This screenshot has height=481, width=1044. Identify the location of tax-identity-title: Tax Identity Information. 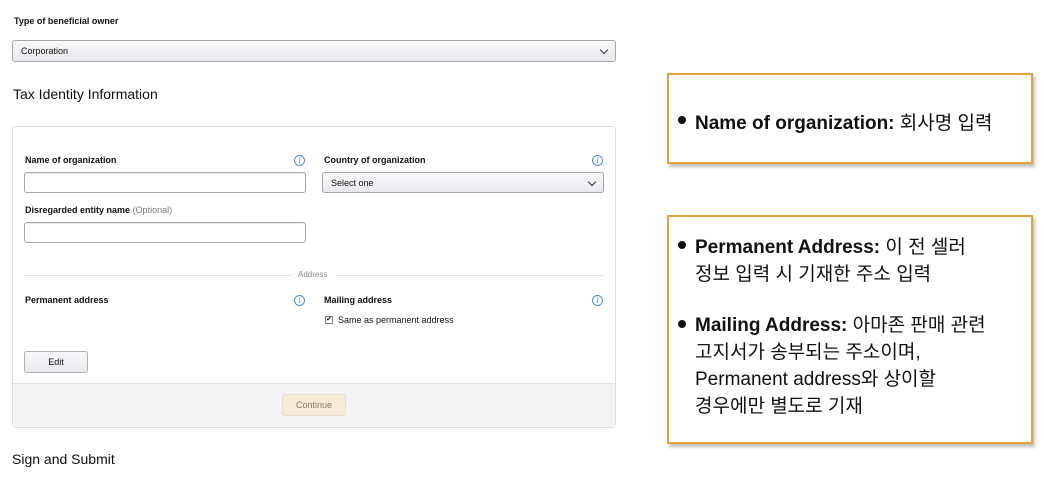
(85, 94).